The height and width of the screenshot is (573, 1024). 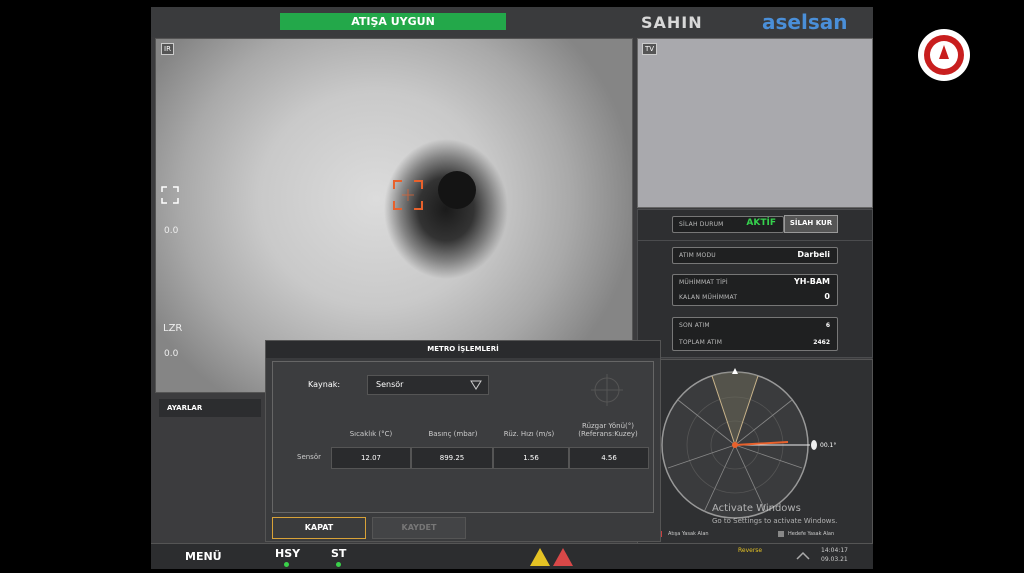 I want to click on ir-tag: IR, so click(x=167, y=49).